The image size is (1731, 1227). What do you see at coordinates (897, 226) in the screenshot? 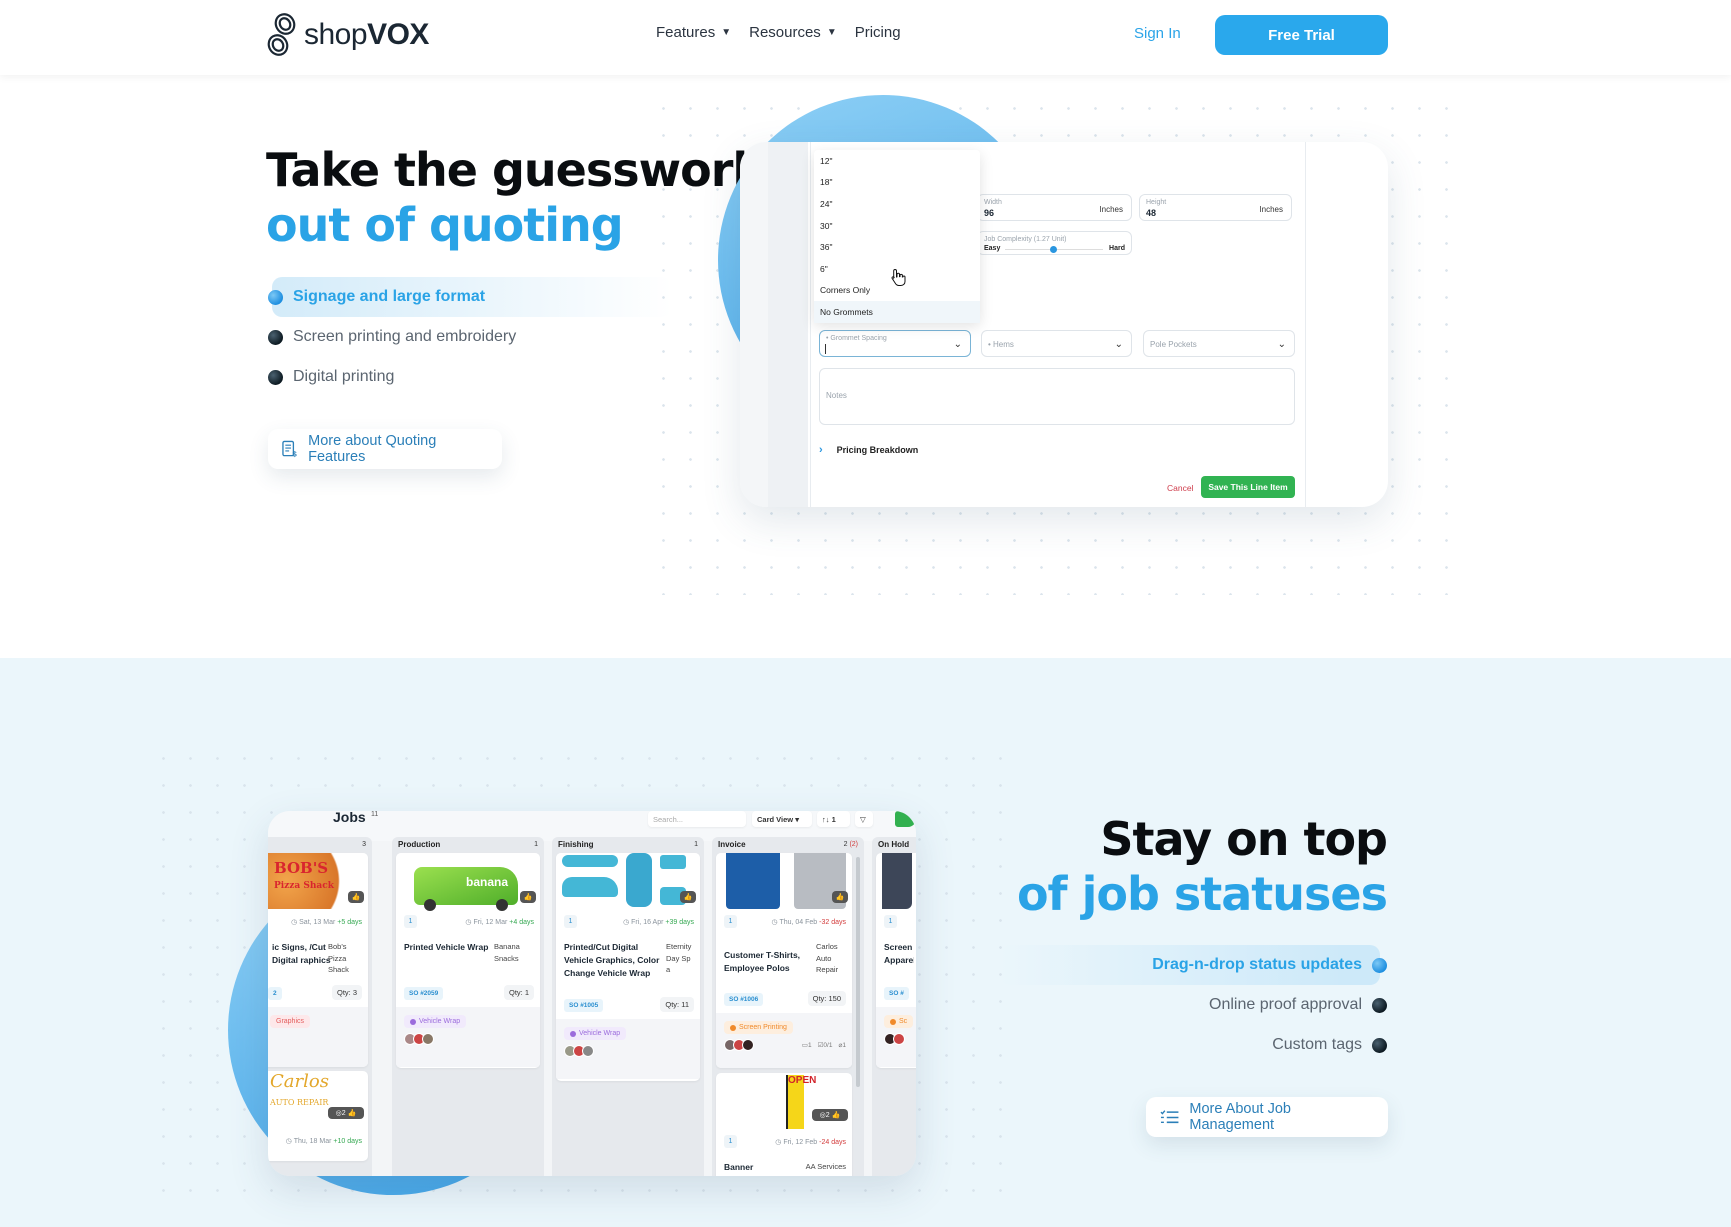
I see `dropdown-option: 30"` at bounding box center [897, 226].